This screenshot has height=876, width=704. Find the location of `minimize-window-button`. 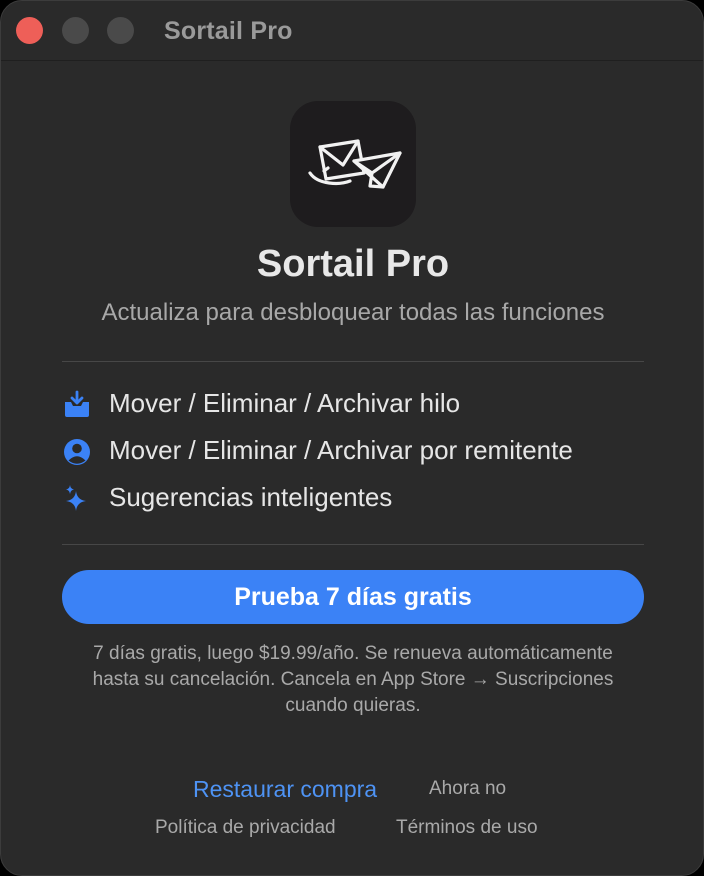

minimize-window-button is located at coordinates (75, 30).